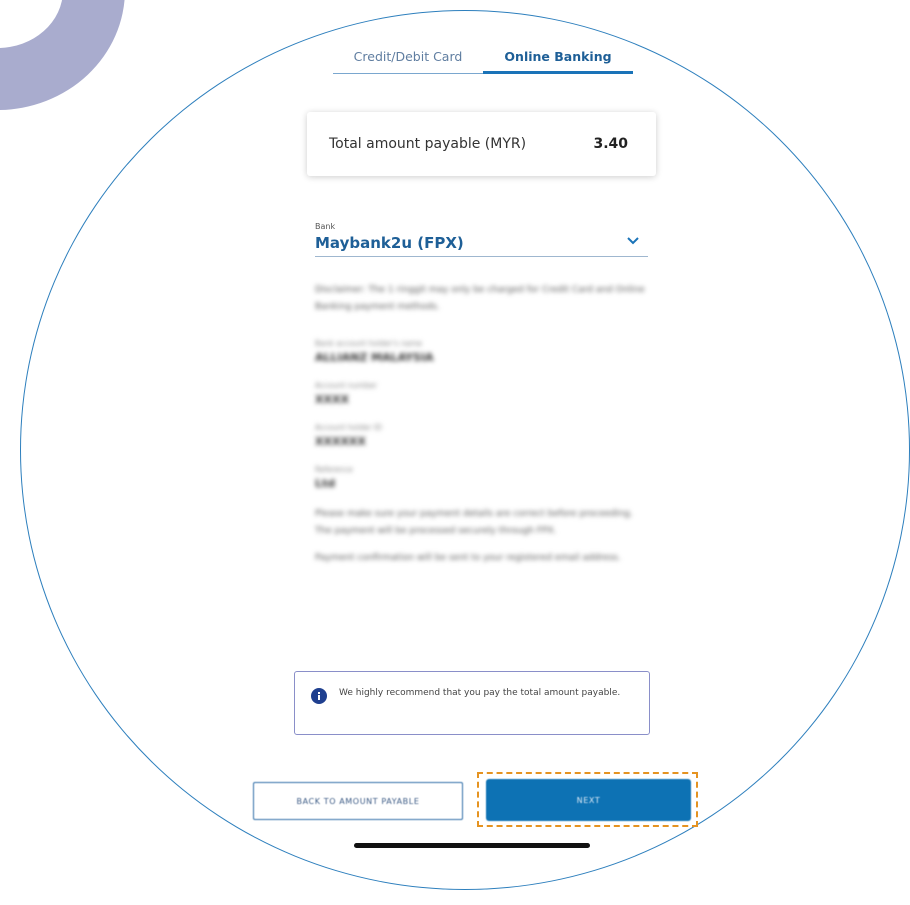 The image size is (910, 905). What do you see at coordinates (325, 483) in the screenshot?
I see `detail-value: Ltd` at bounding box center [325, 483].